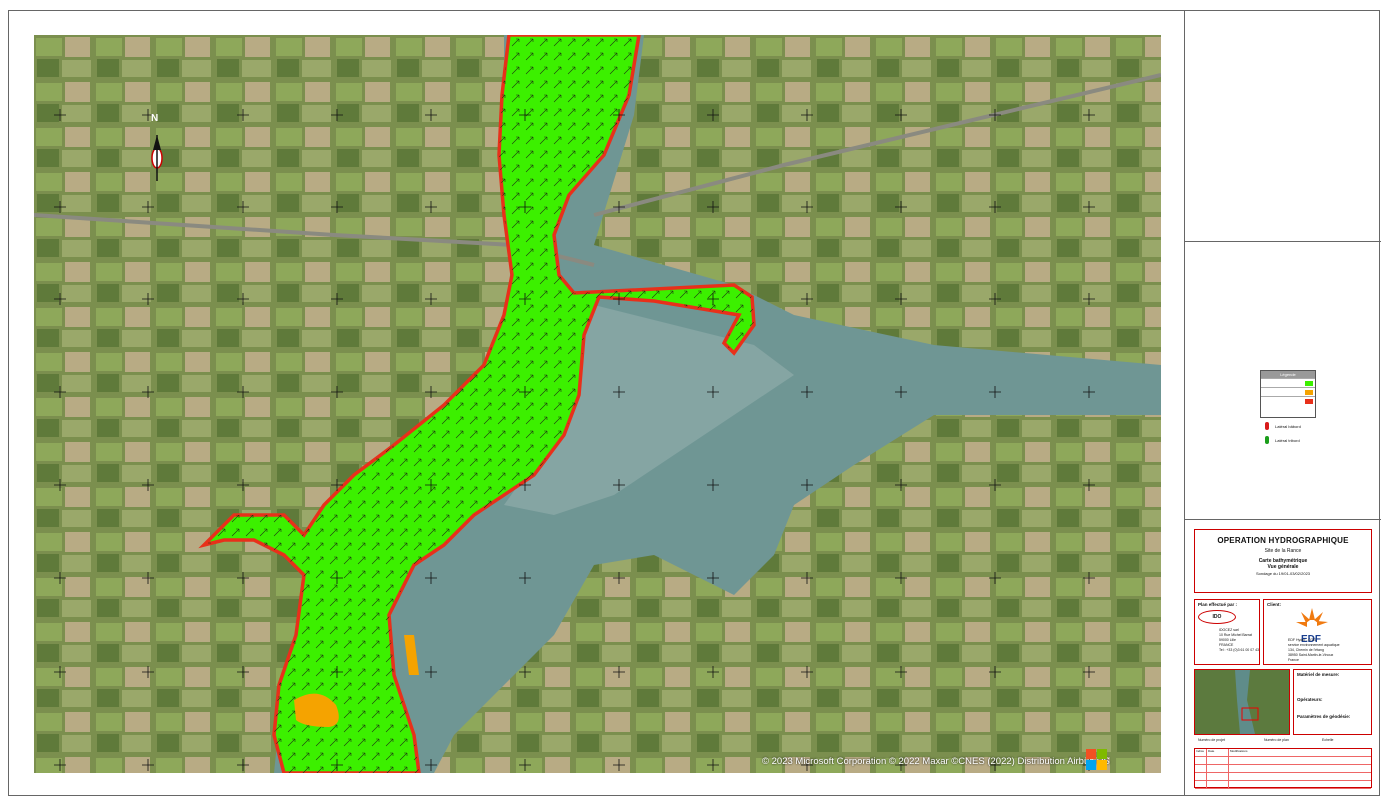 This screenshot has height=802, width=1390. Describe the element at coordinates (1288, 374) in the screenshot. I see `legend-title: Légende` at that location.